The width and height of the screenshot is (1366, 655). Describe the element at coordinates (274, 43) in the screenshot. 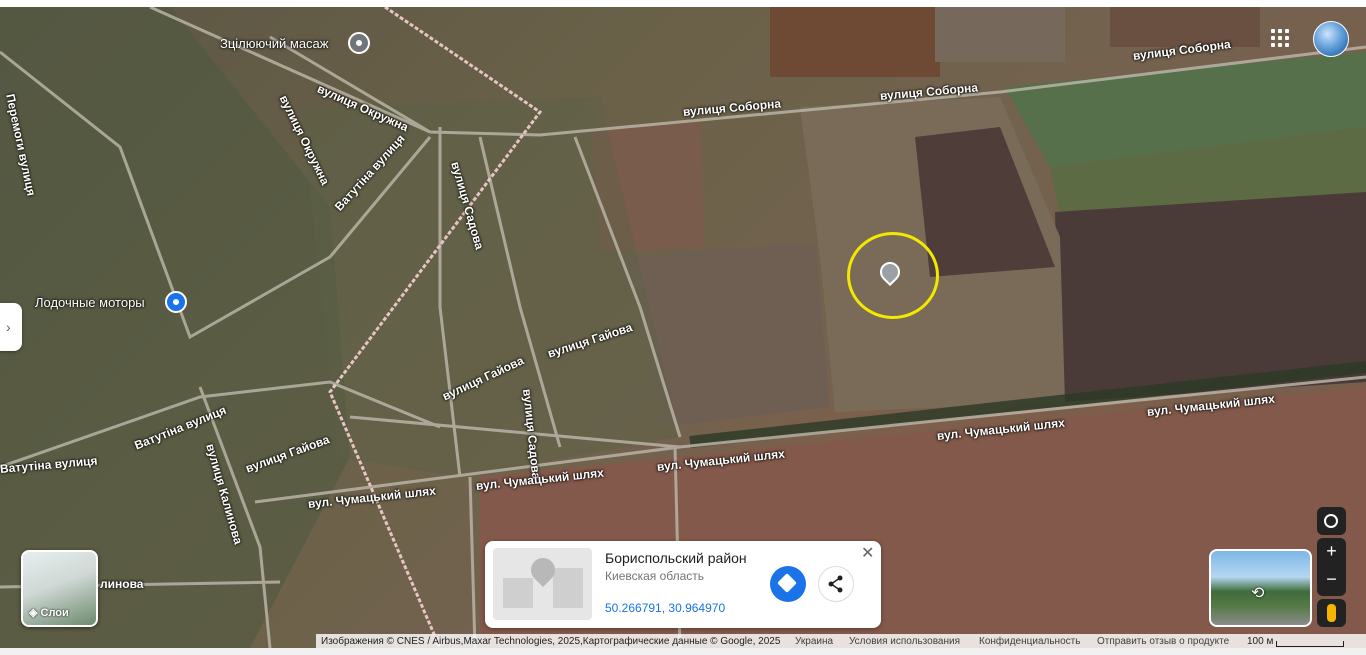

I see `poi-label: Зцілюючий масаж` at that location.